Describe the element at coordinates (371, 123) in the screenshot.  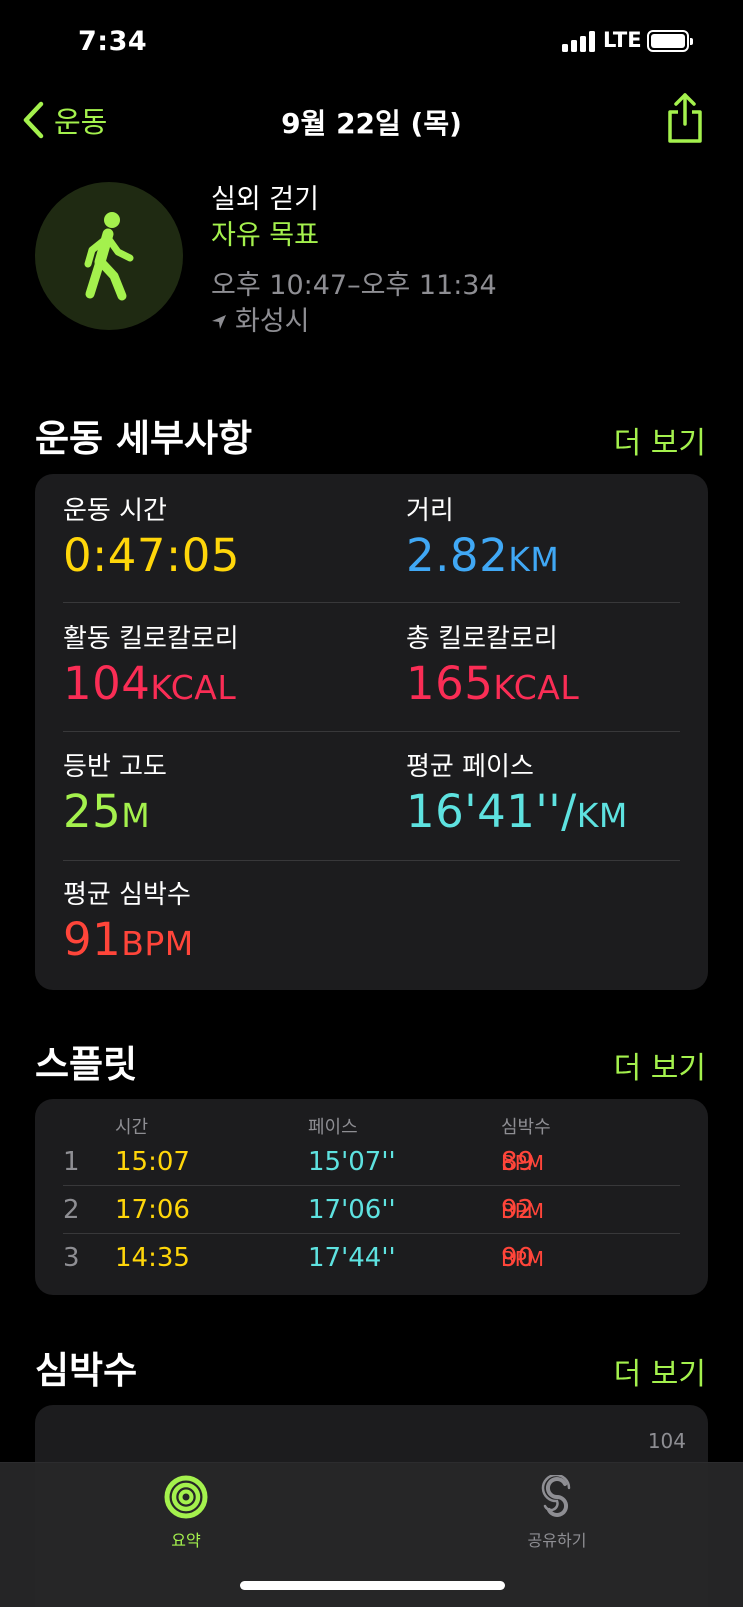
I see `page-title: 9월 22일 (목)` at that location.